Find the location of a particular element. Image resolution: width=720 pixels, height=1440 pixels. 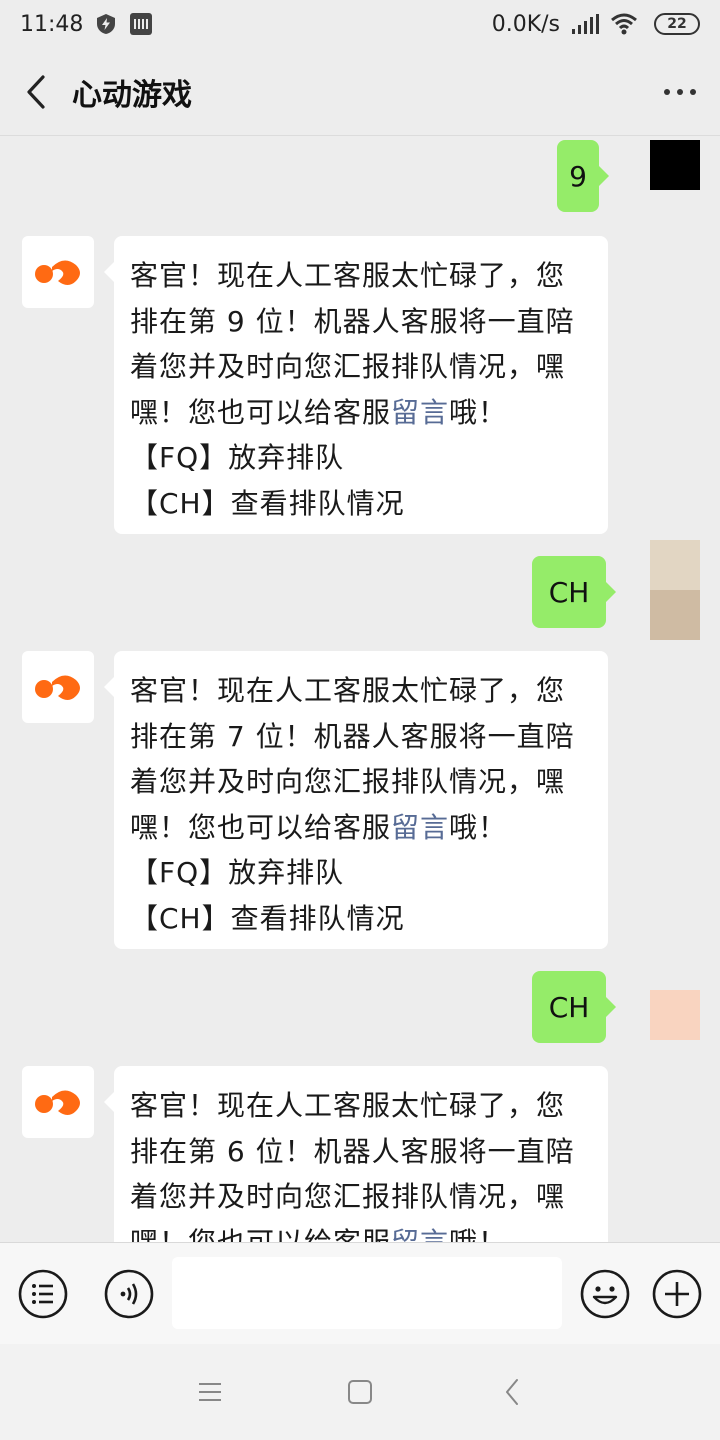

nav-back-button is located at coordinates (512, 1392).